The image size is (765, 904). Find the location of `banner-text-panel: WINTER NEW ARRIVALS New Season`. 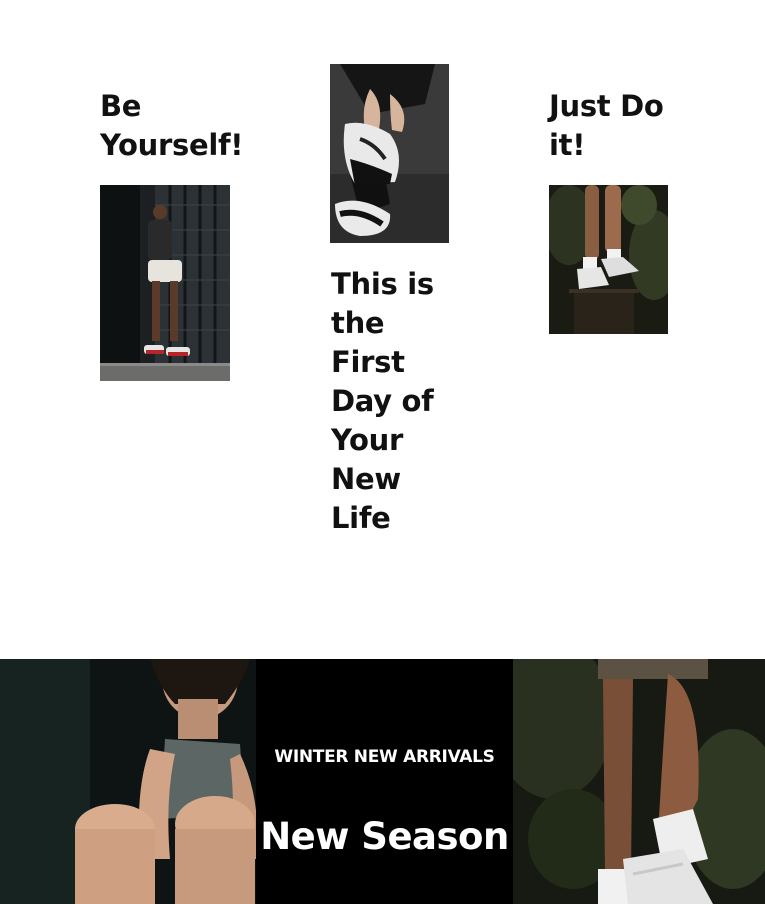

banner-text-panel: WINTER NEW ARRIVALS New Season is located at coordinates (384, 781).